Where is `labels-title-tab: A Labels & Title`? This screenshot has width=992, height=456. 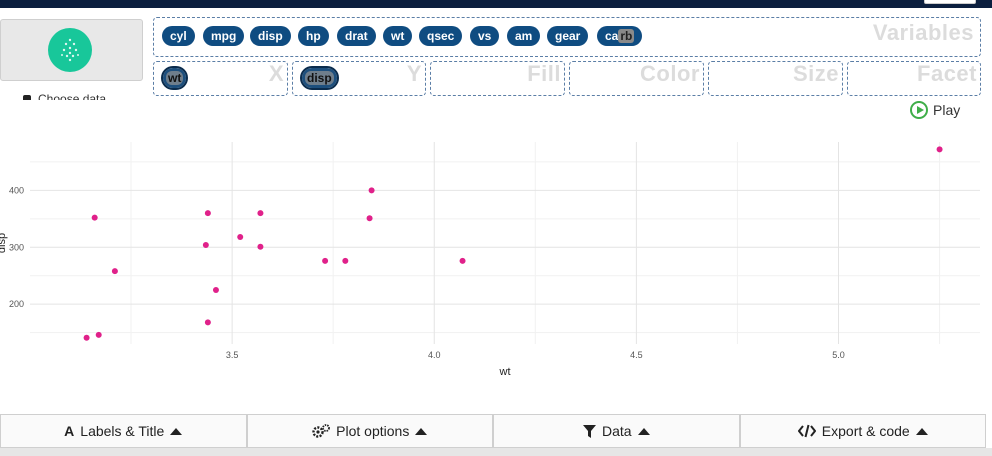
labels-title-tab: A Labels & Title is located at coordinates (123, 431).